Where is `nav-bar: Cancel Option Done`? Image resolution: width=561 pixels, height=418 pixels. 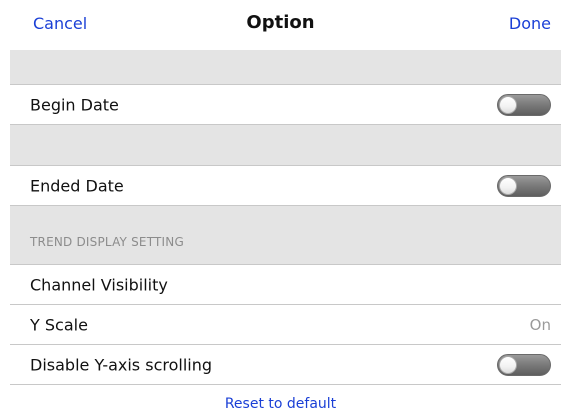
nav-bar: Cancel Option Done is located at coordinates (280, 25).